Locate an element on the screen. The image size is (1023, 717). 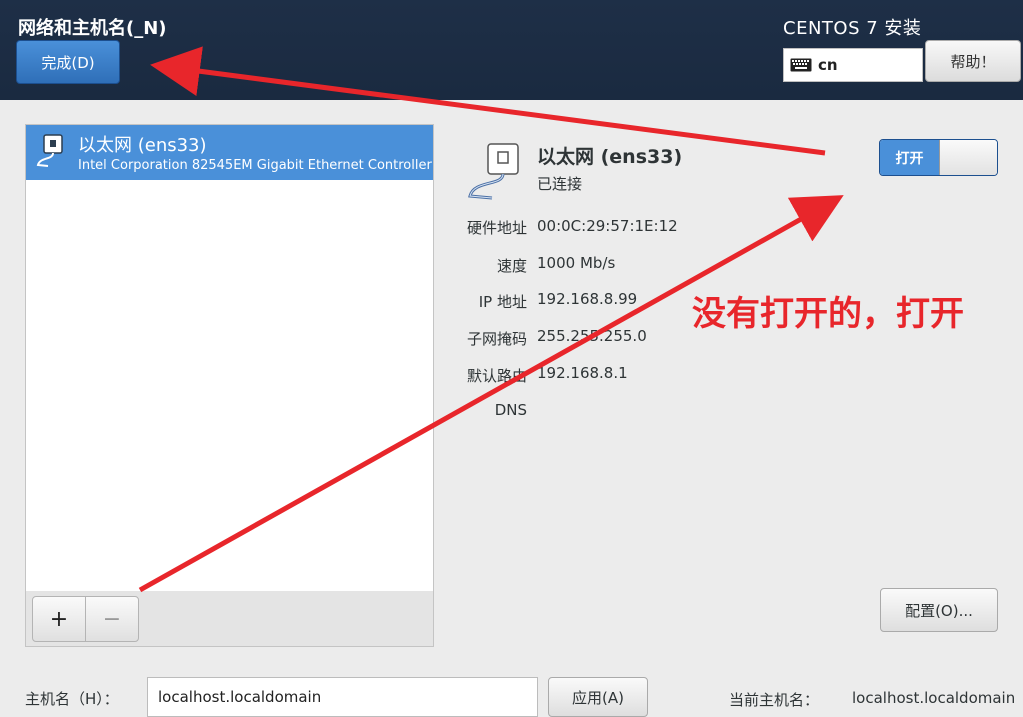
page-title: 网络和主机名(_N) is located at coordinates (92, 28).